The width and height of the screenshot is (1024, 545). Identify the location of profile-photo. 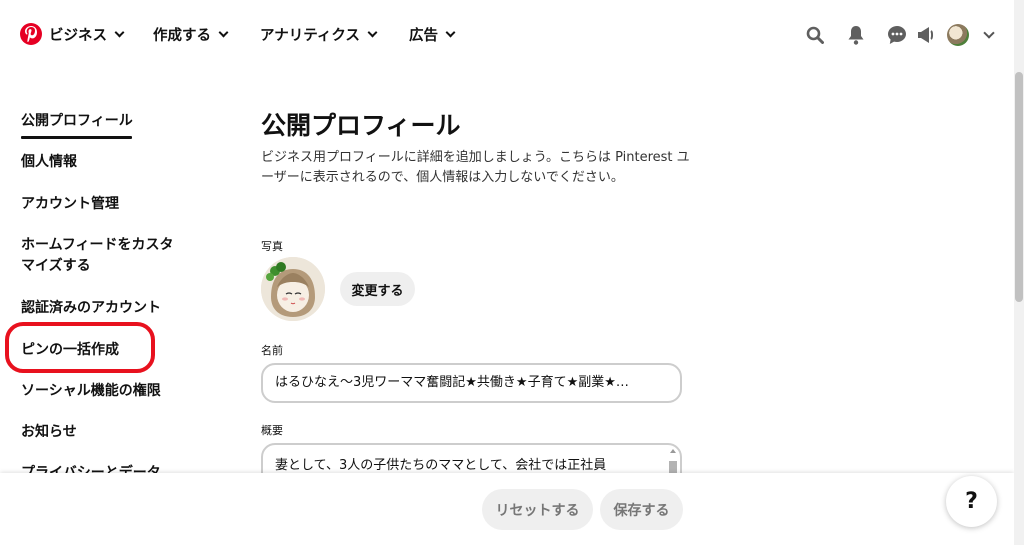
(293, 289).